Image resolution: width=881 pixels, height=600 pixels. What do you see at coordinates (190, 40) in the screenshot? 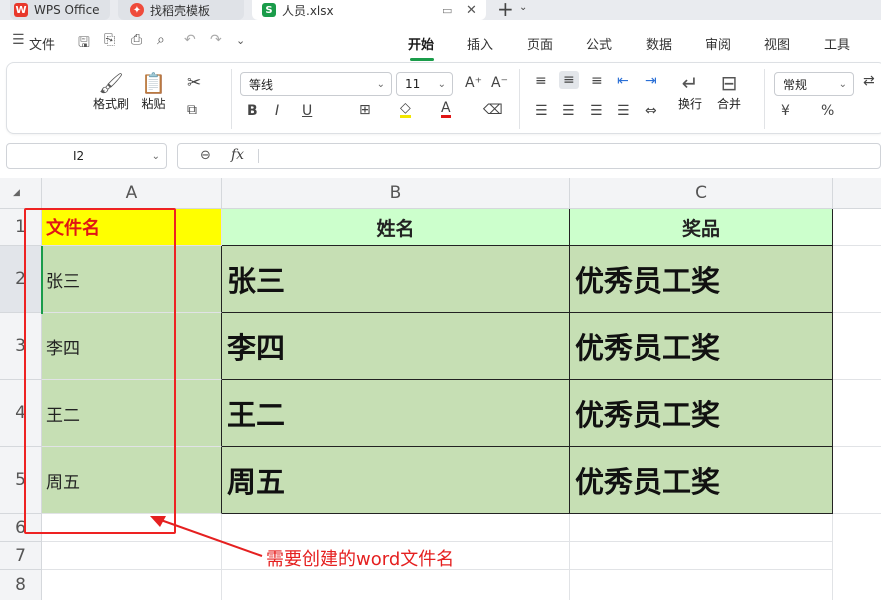
I see `undo-icon: ↶` at bounding box center [190, 40].